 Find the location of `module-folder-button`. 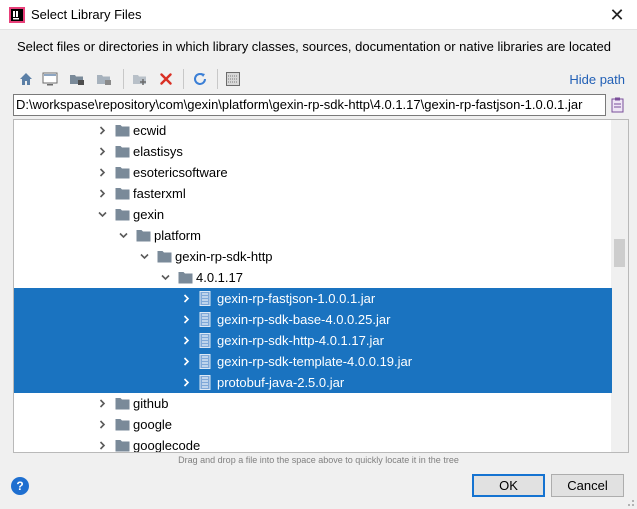

module-folder-button is located at coordinates (104, 79).